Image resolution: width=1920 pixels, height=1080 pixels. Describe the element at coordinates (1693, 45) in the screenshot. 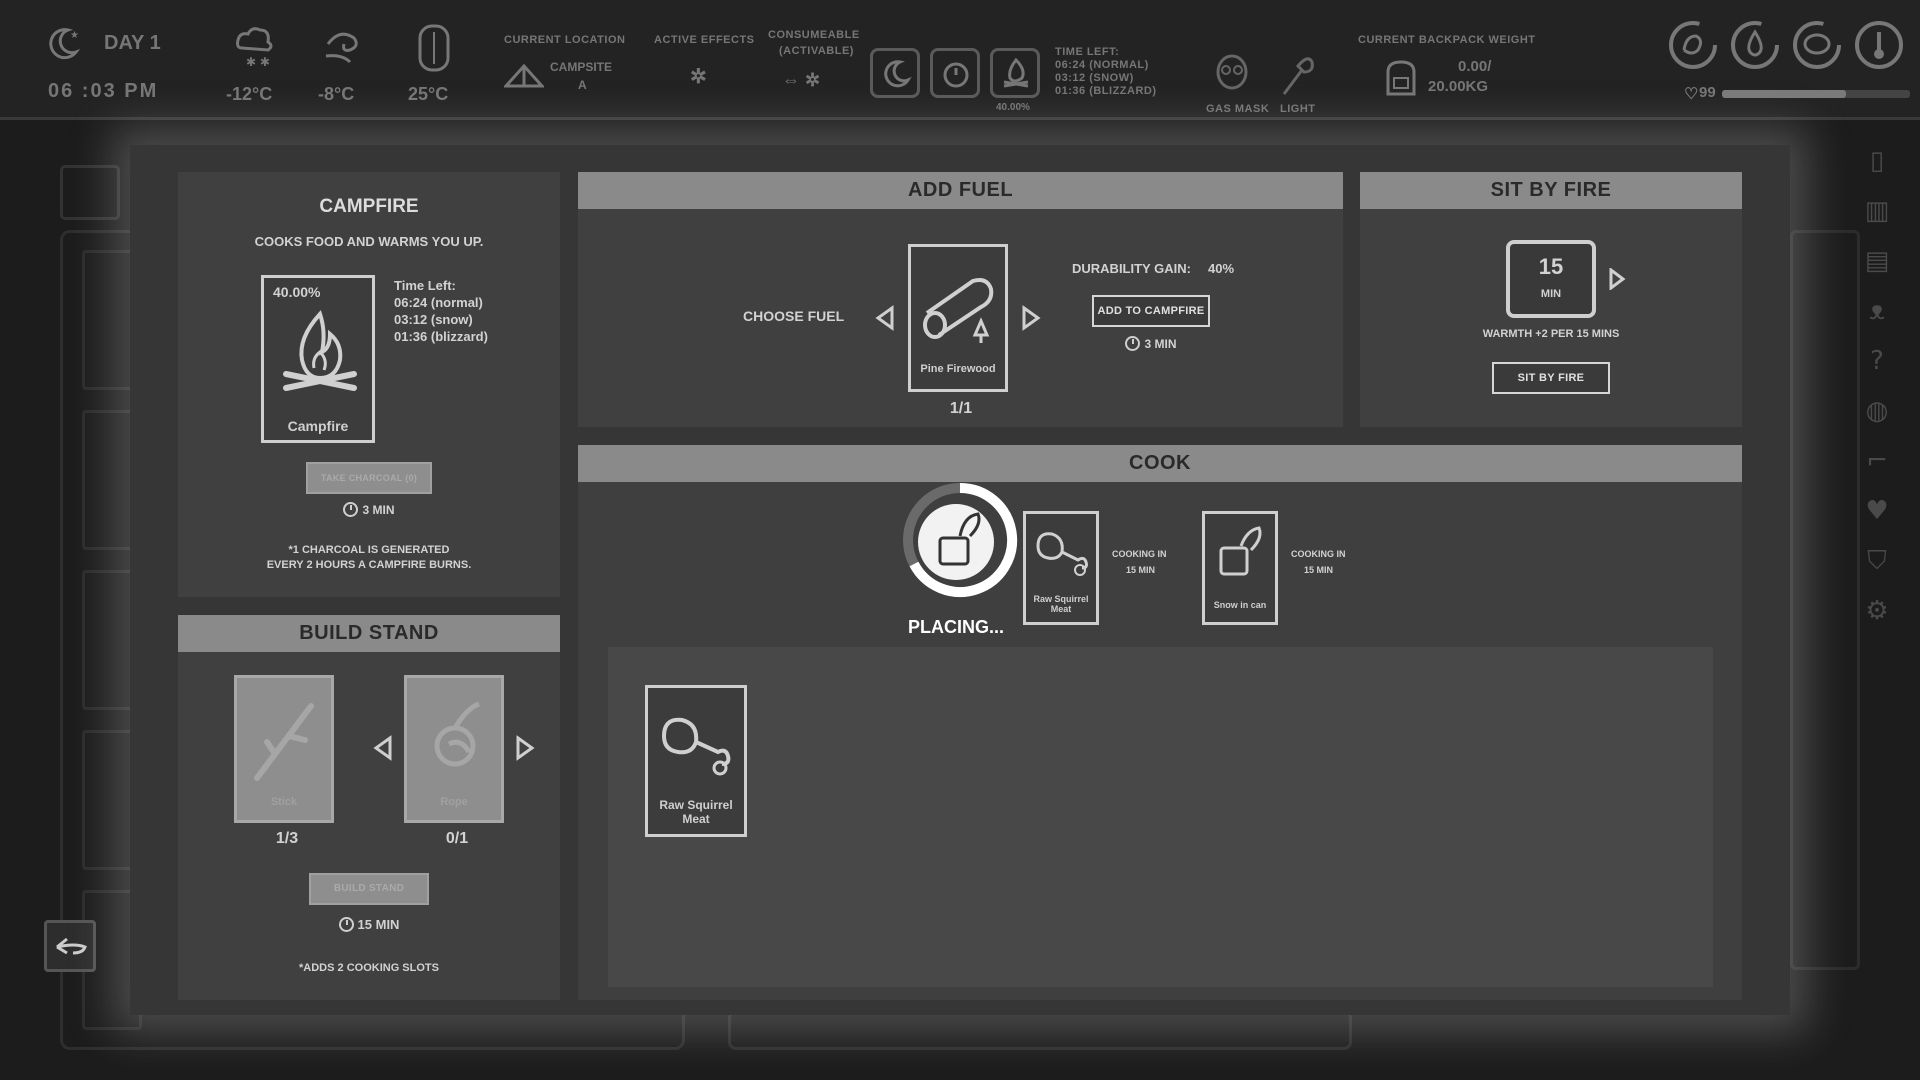

I see `stomach-icon` at that location.